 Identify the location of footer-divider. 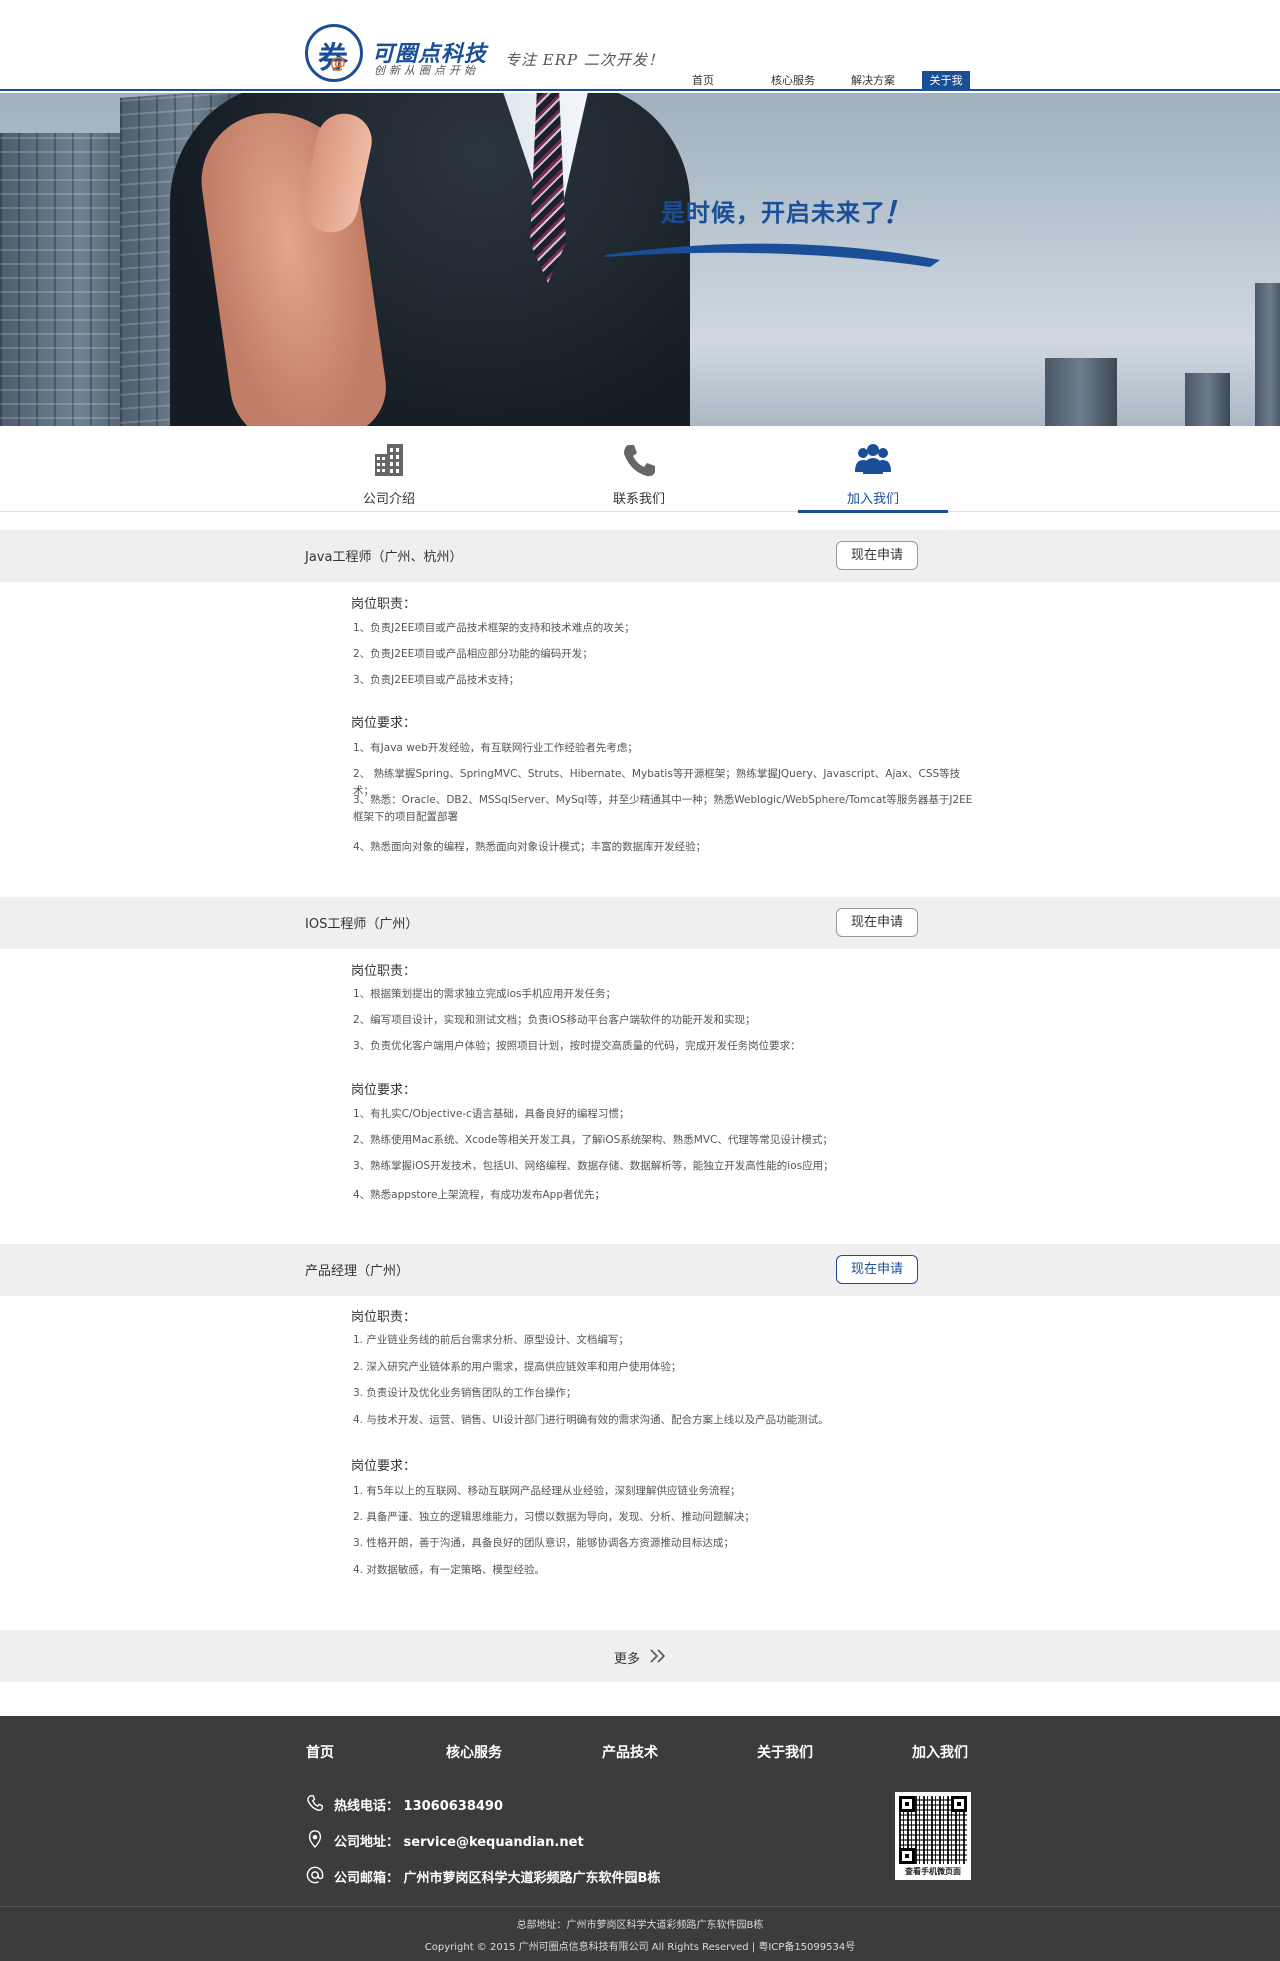
(640, 1906).